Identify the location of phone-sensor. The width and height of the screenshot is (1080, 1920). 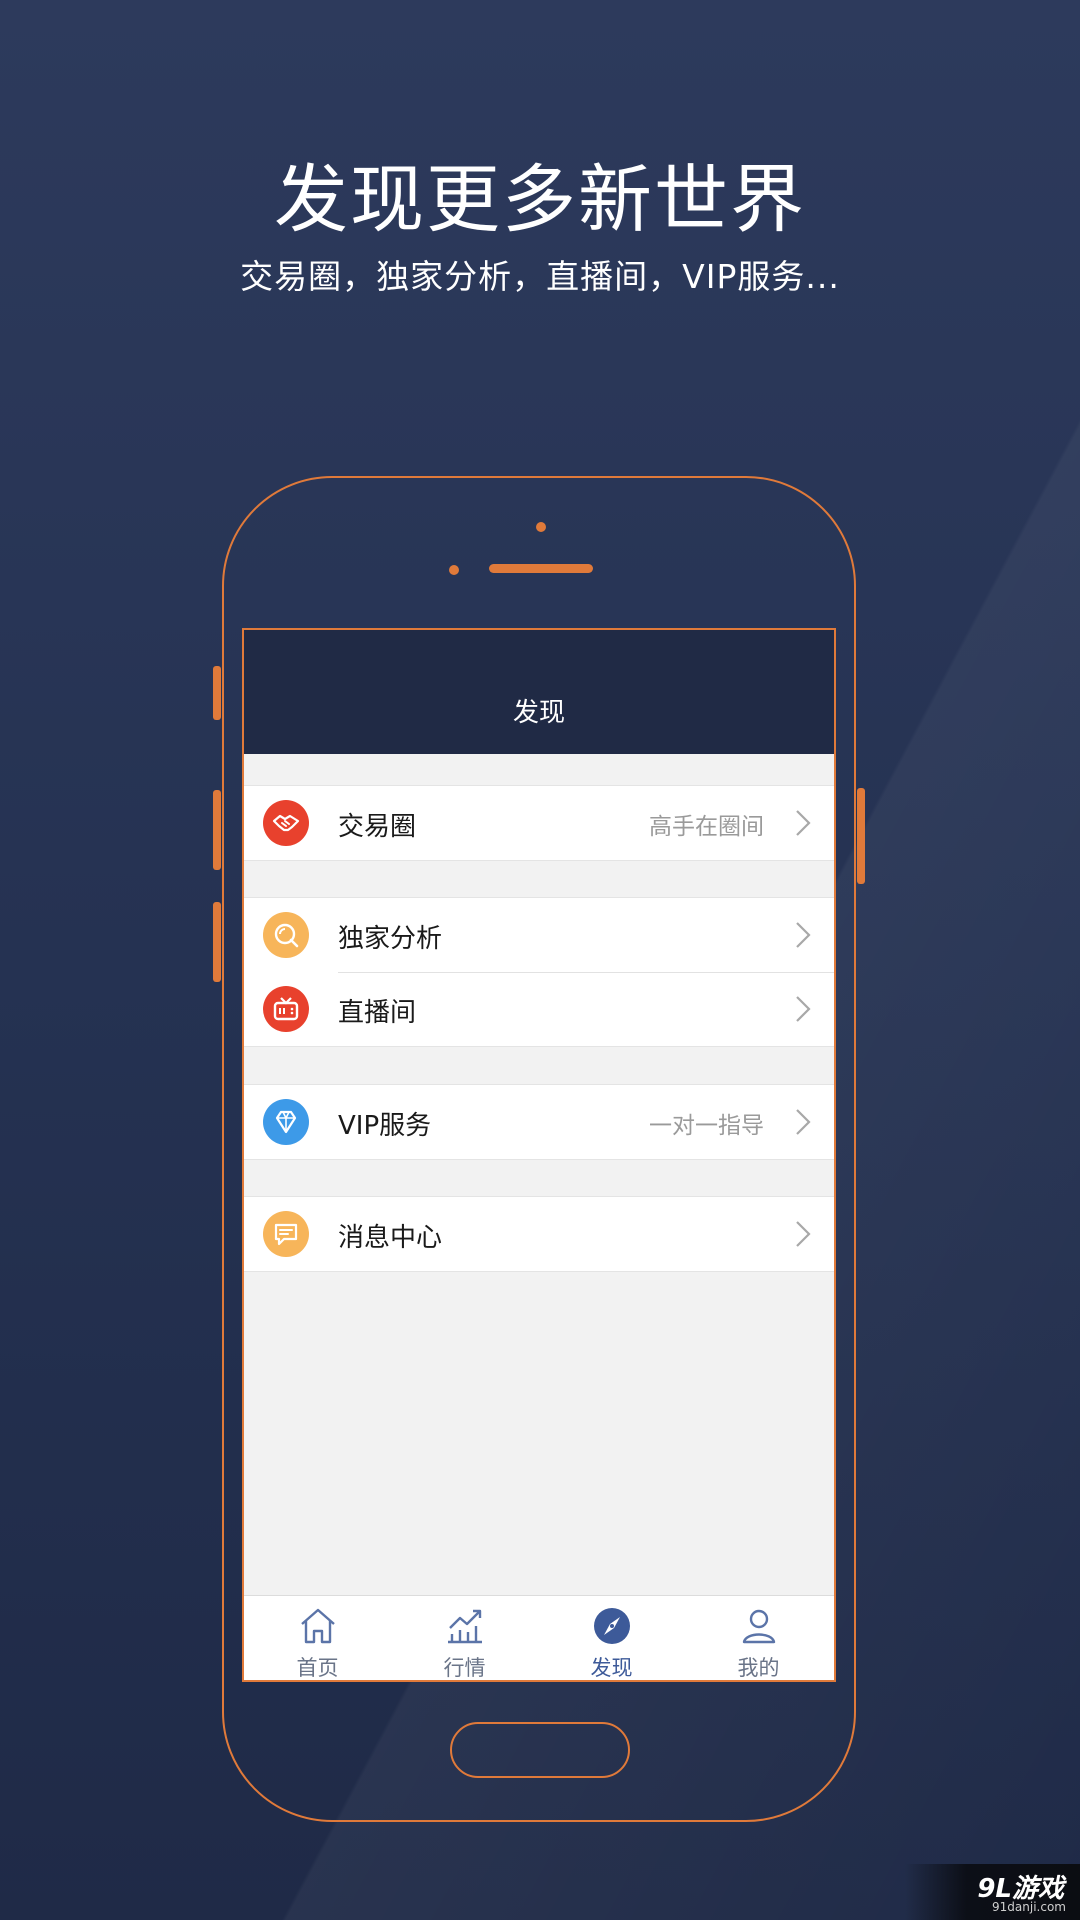
(454, 570).